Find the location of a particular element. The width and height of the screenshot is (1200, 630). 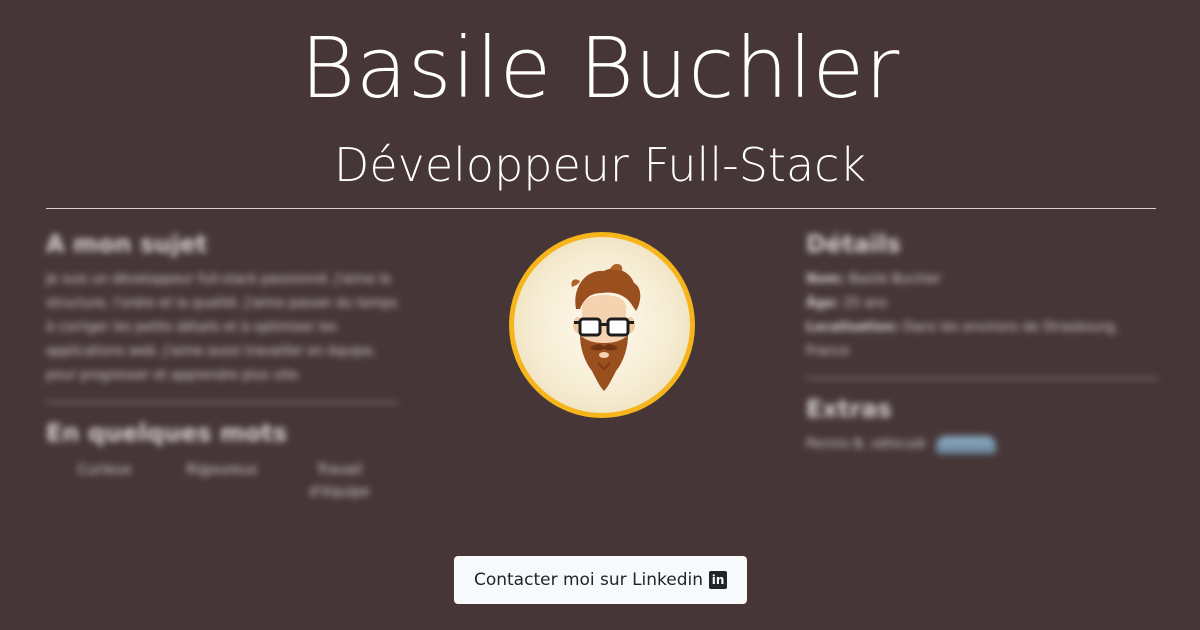

avatar is located at coordinates (602, 325).